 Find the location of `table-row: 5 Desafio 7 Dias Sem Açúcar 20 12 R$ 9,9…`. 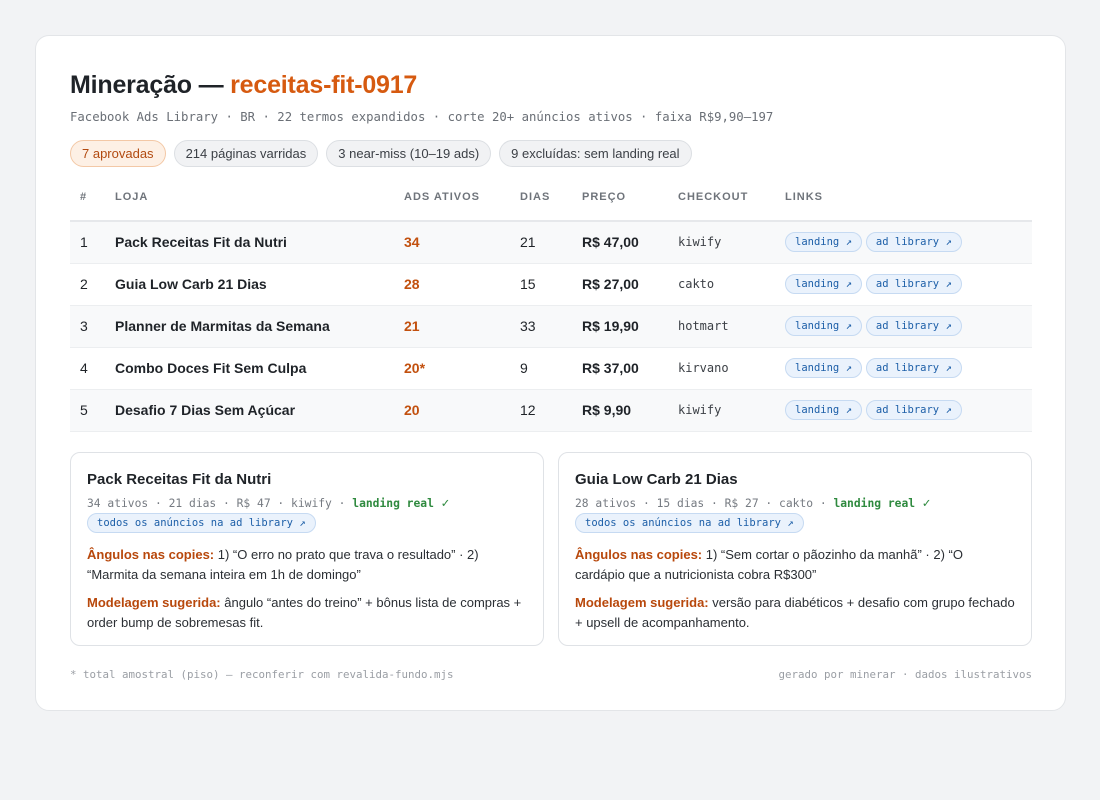

table-row: 5 Desafio 7 Dias Sem Açúcar 20 12 R$ 9,9… is located at coordinates (551, 410).